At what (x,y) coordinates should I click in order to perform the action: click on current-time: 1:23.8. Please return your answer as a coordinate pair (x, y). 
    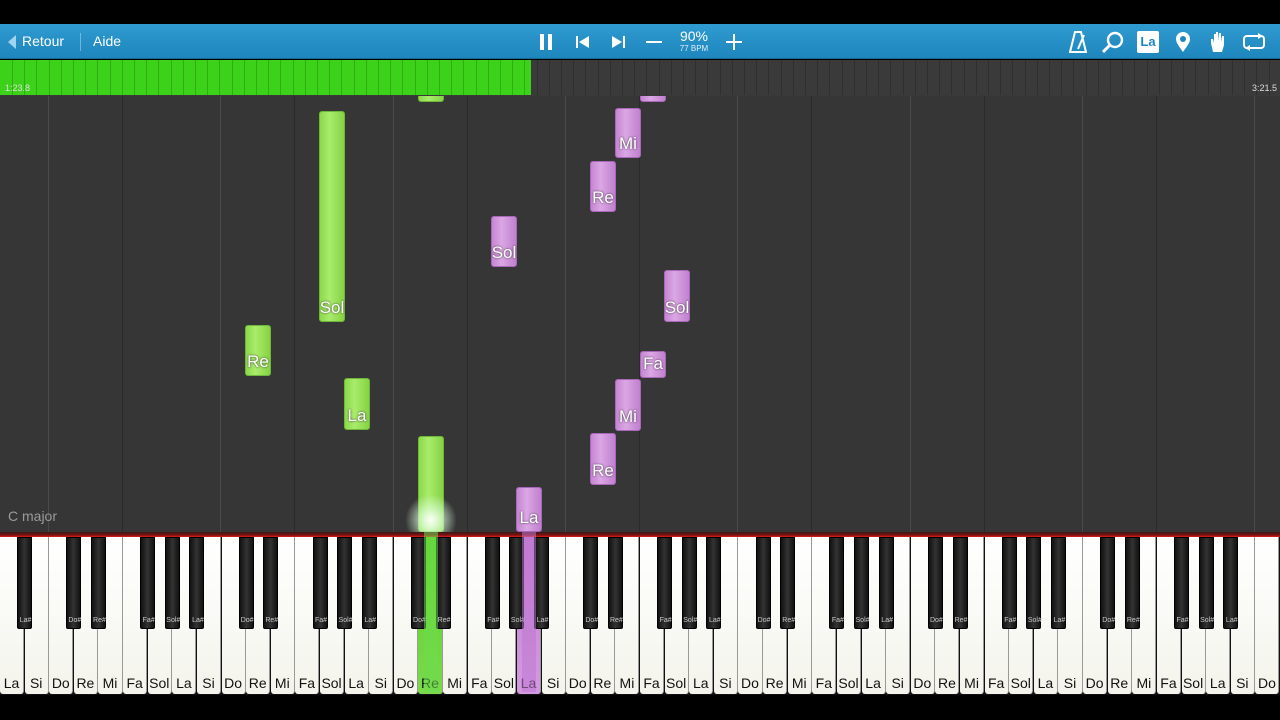
    Looking at the image, I should click on (18, 88).